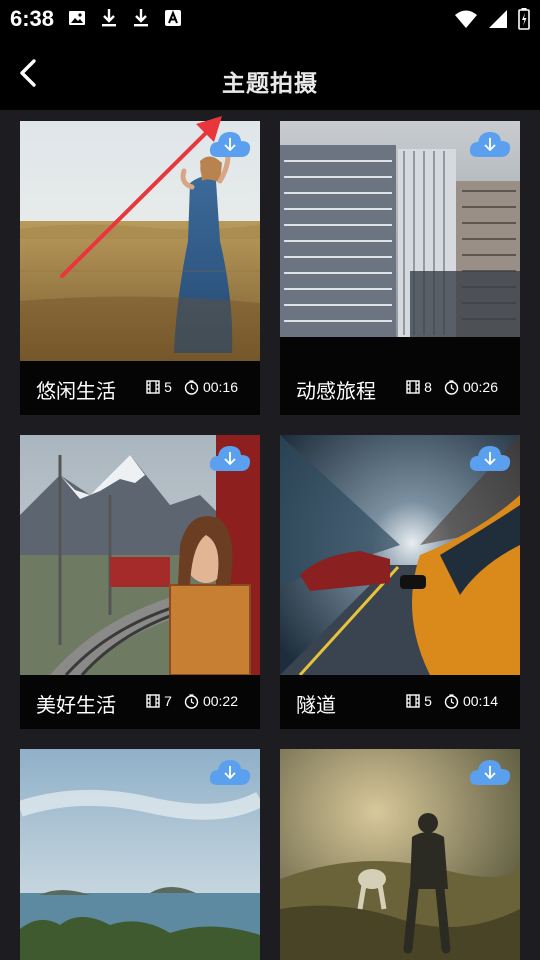 The height and width of the screenshot is (960, 540). Describe the element at coordinates (140, 582) in the screenshot. I see `theme-card-beautiful-life: 美好生活 7 00:22` at that location.